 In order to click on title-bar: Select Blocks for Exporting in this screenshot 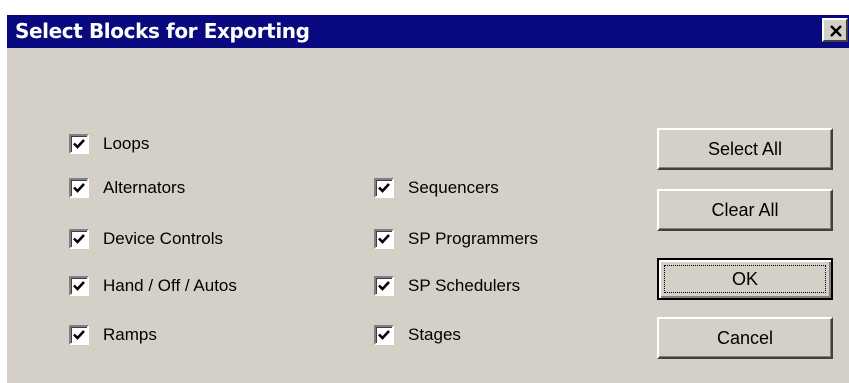, I will do `click(428, 31)`.